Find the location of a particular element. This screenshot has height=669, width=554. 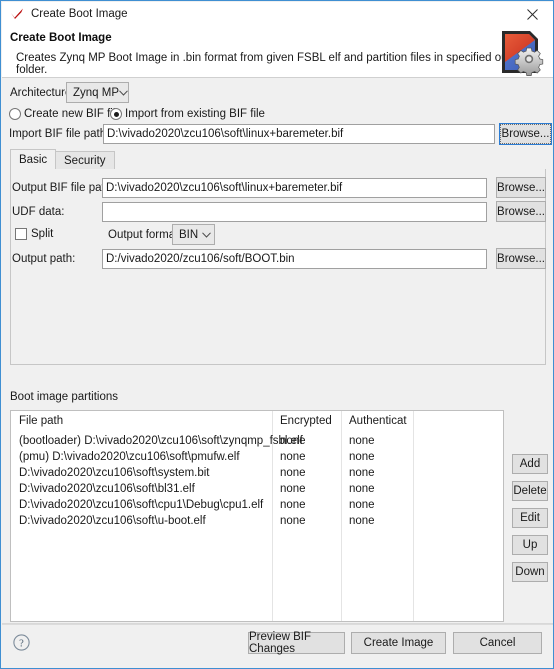

move-down-label: Down is located at coordinates (530, 572).